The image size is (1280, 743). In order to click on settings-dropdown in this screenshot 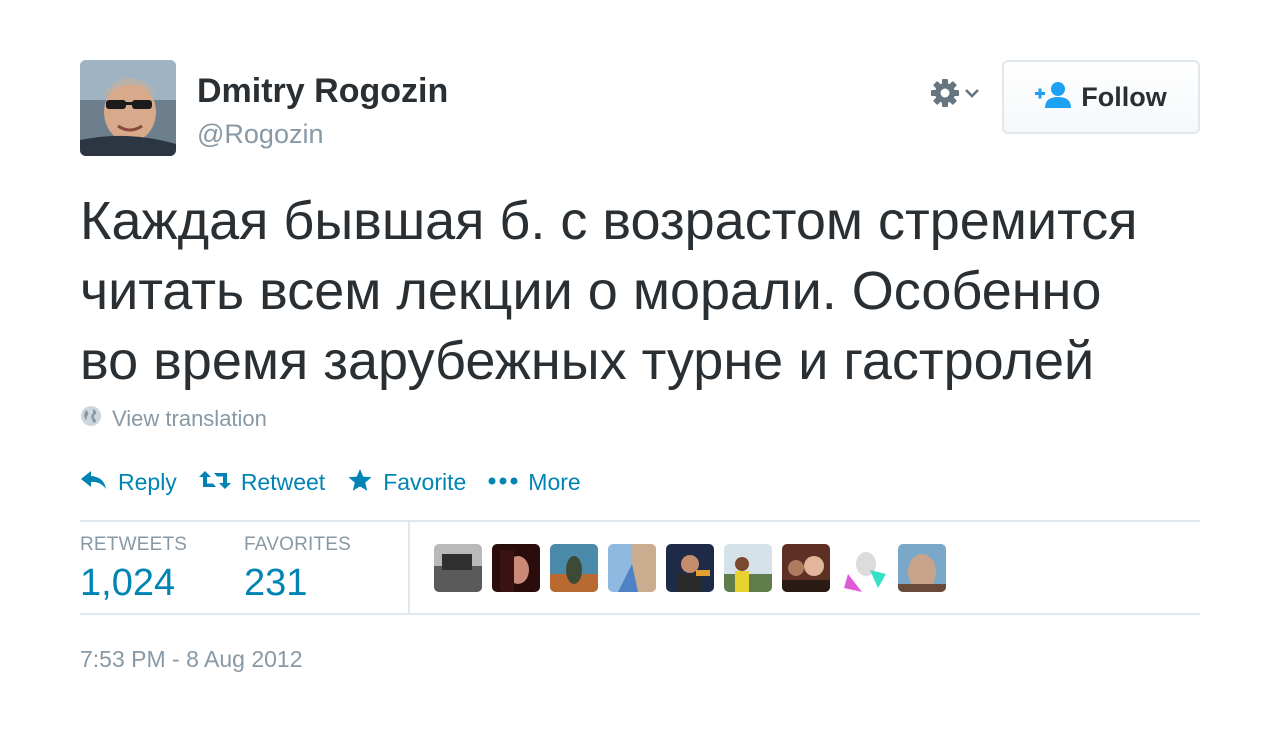, I will do `click(960, 95)`.